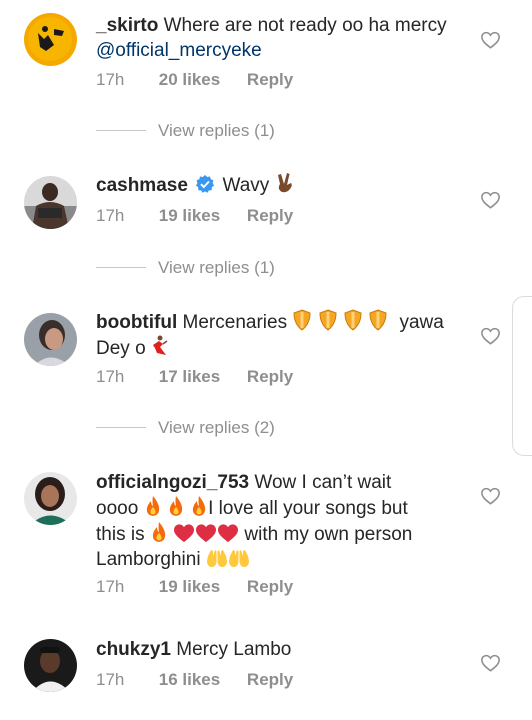  I want to click on comment-text: Lamborghini, so click(148, 559).